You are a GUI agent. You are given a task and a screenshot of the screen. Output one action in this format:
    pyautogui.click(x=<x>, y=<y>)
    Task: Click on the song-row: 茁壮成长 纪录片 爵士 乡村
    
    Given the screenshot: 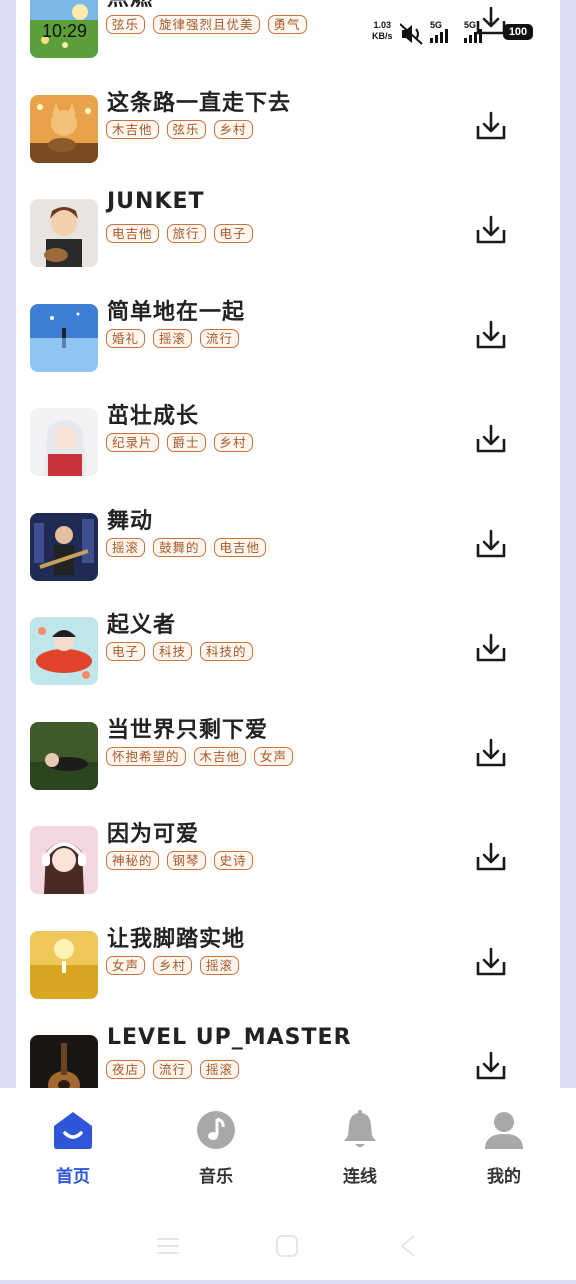 What is the action you would take?
    pyautogui.click(x=288, y=458)
    